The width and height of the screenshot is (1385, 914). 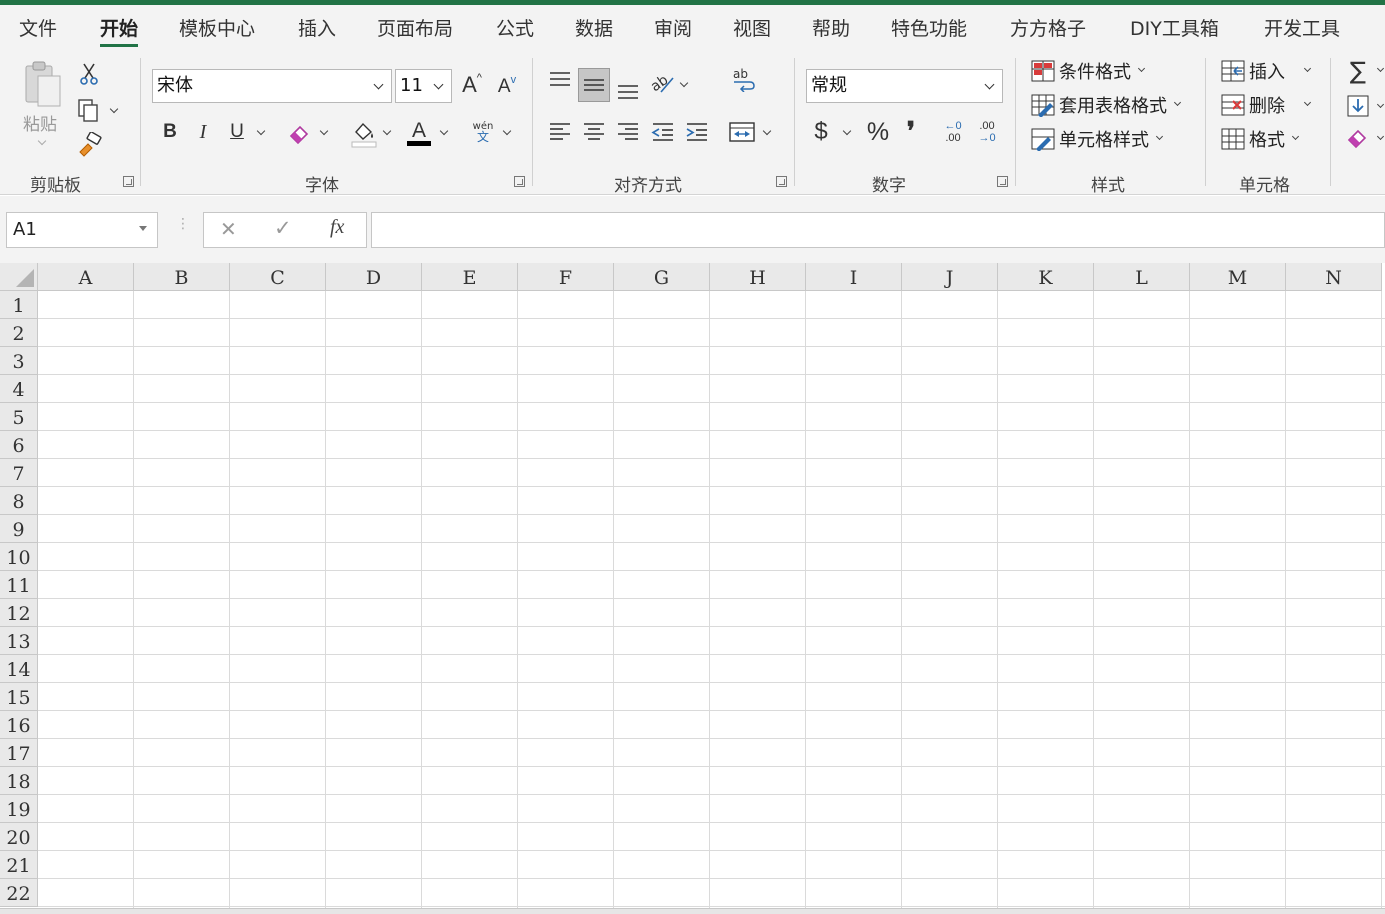 I want to click on decrease-decimal-icon: .00 →0, so click(x=987, y=132).